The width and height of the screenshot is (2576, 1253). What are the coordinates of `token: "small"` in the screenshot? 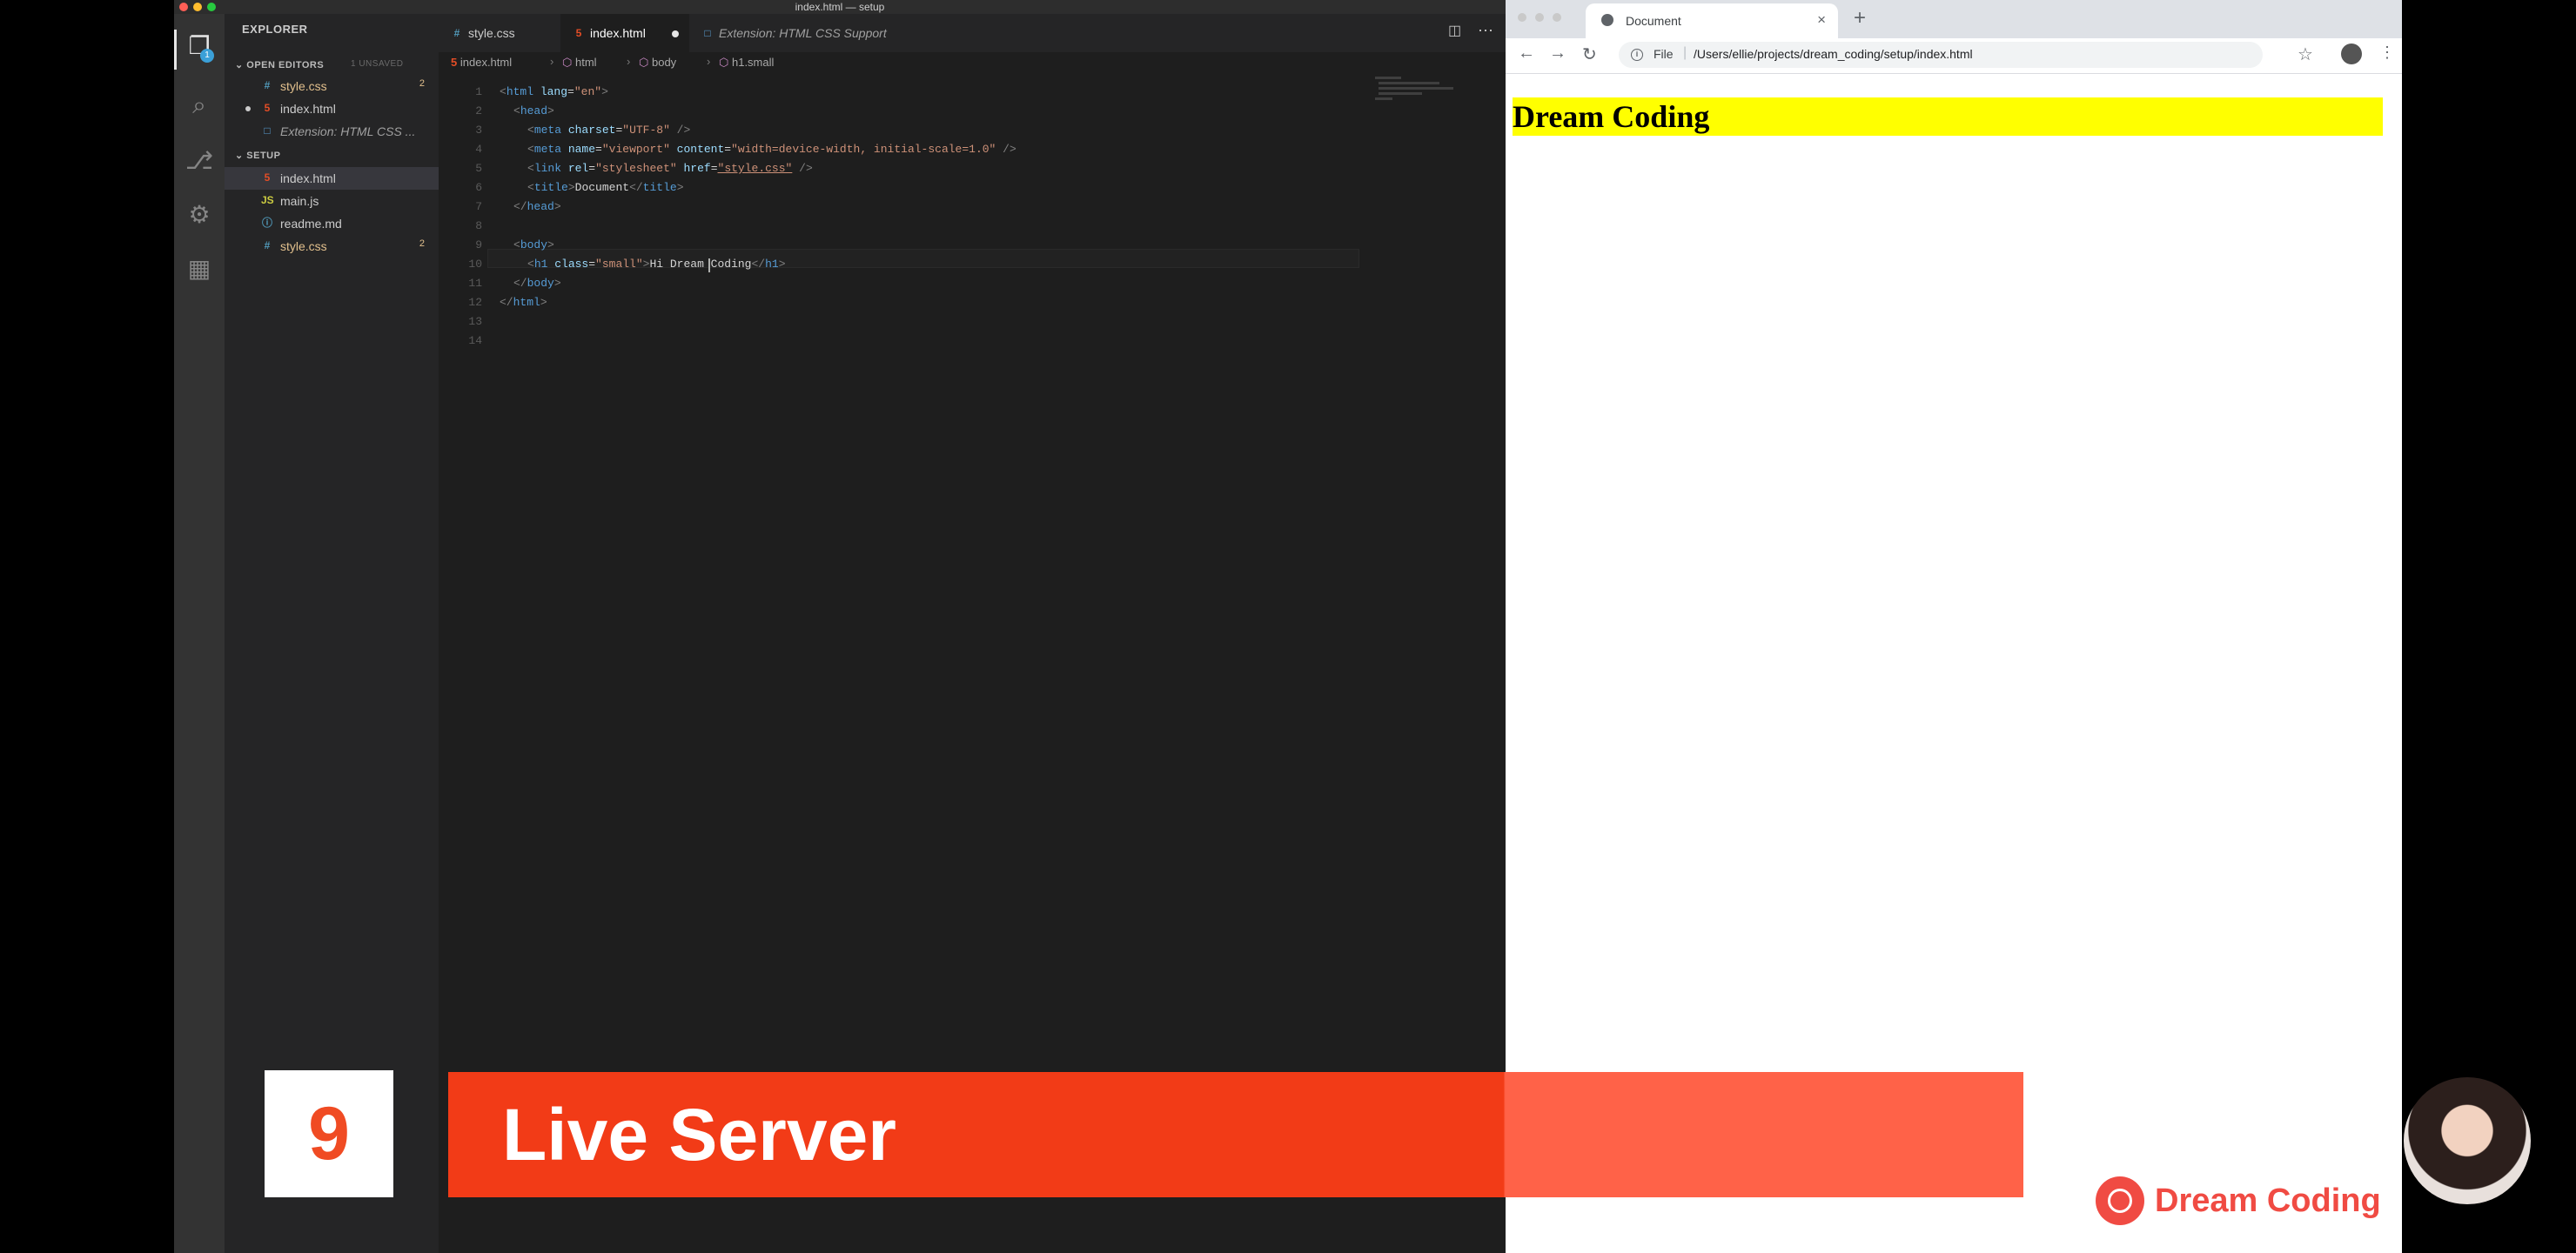 It's located at (619, 264).